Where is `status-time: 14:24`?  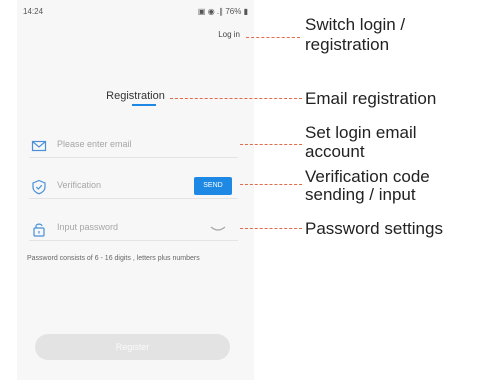
status-time: 14:24 is located at coordinates (33, 11).